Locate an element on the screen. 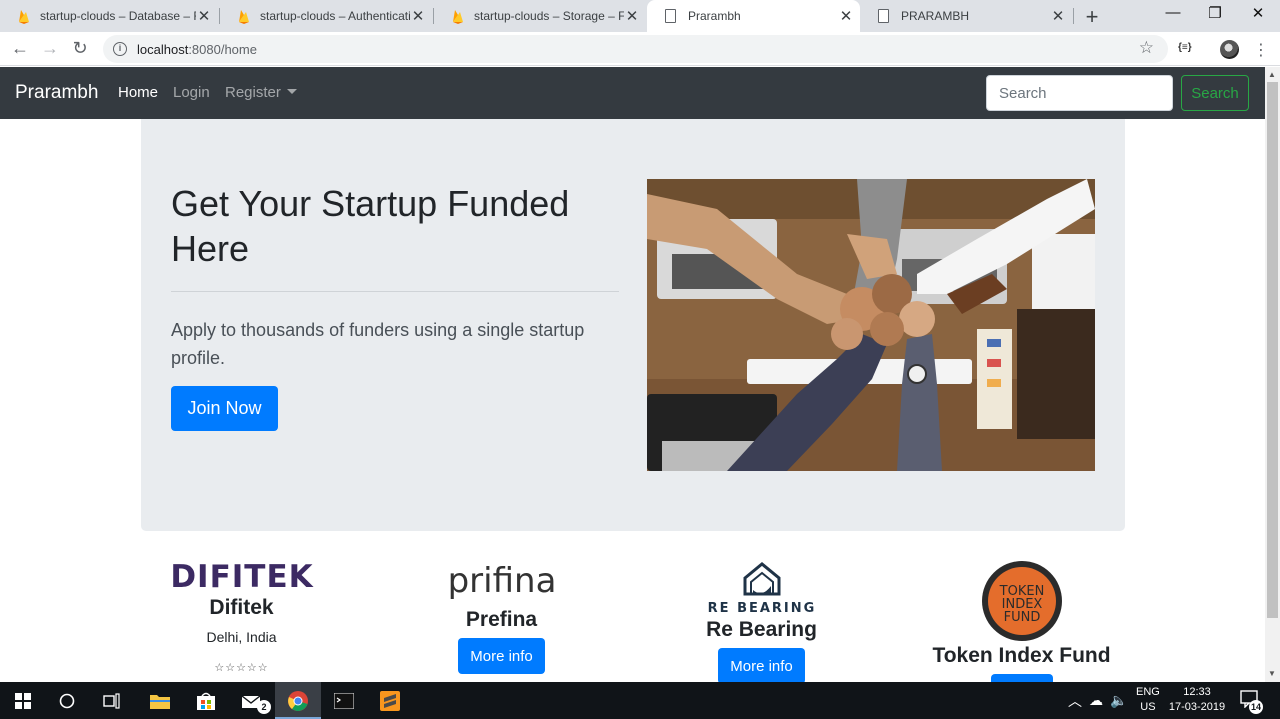 The height and width of the screenshot is (719, 1280). kebab-menu-icon: ⋮ is located at coordinates (1261, 50).